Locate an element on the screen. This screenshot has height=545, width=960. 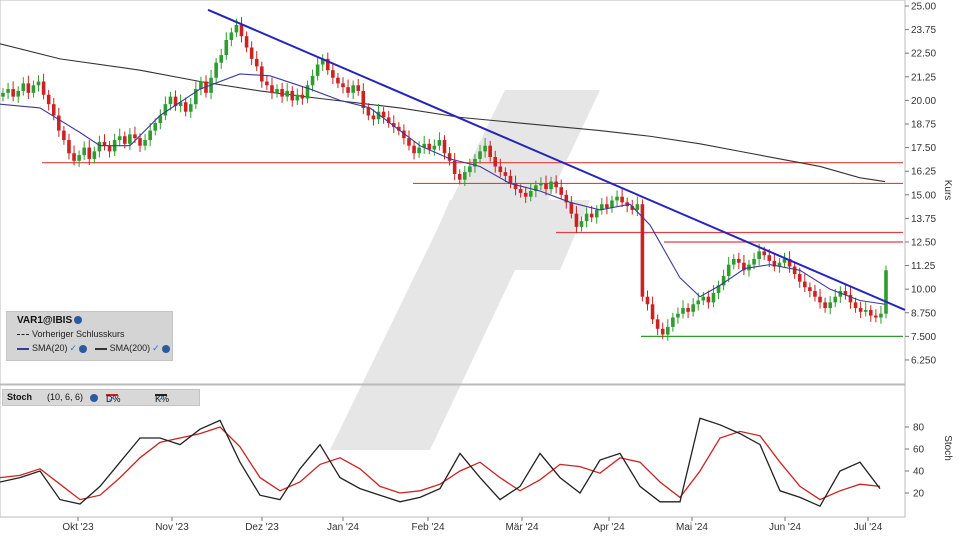
legend-row-prev-close: Vorheriger Schlusskurs is located at coordinates (71, 334).